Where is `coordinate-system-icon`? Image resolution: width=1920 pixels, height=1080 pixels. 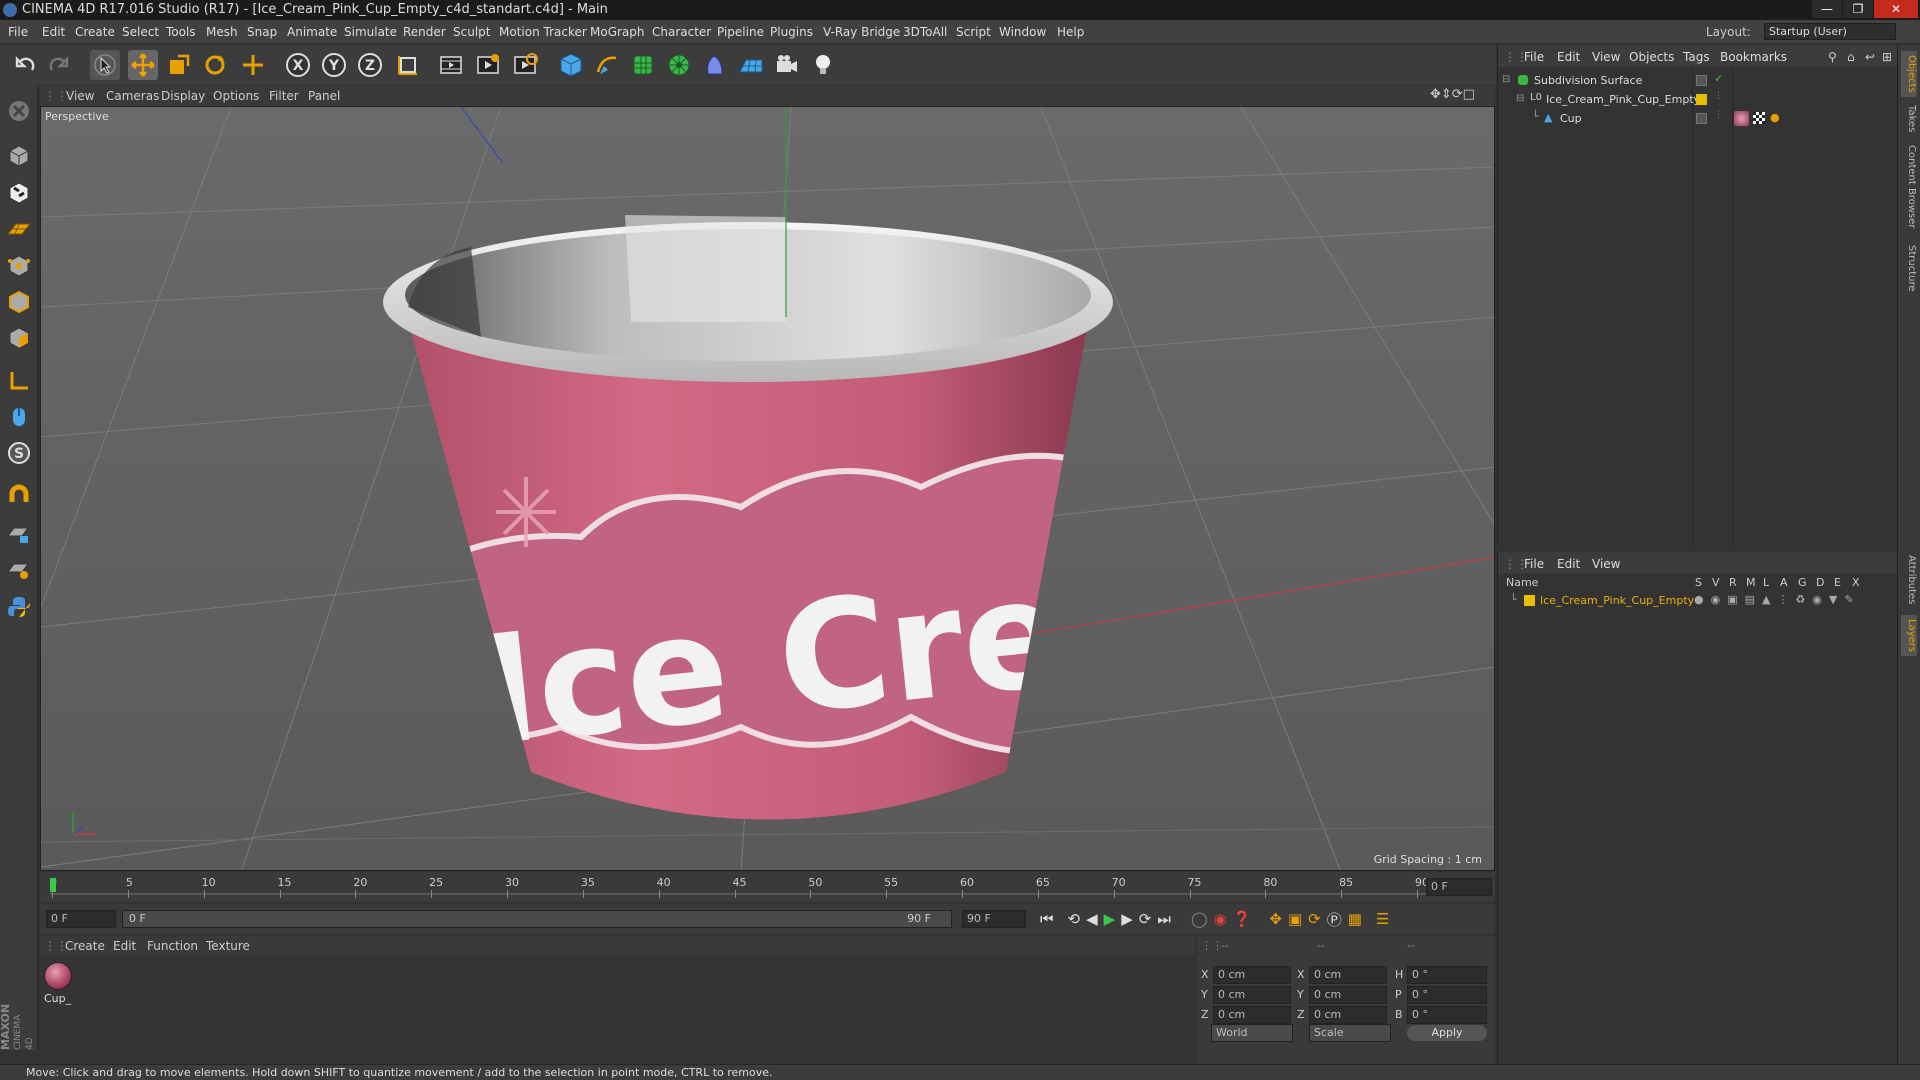 coordinate-system-icon is located at coordinates (408, 65).